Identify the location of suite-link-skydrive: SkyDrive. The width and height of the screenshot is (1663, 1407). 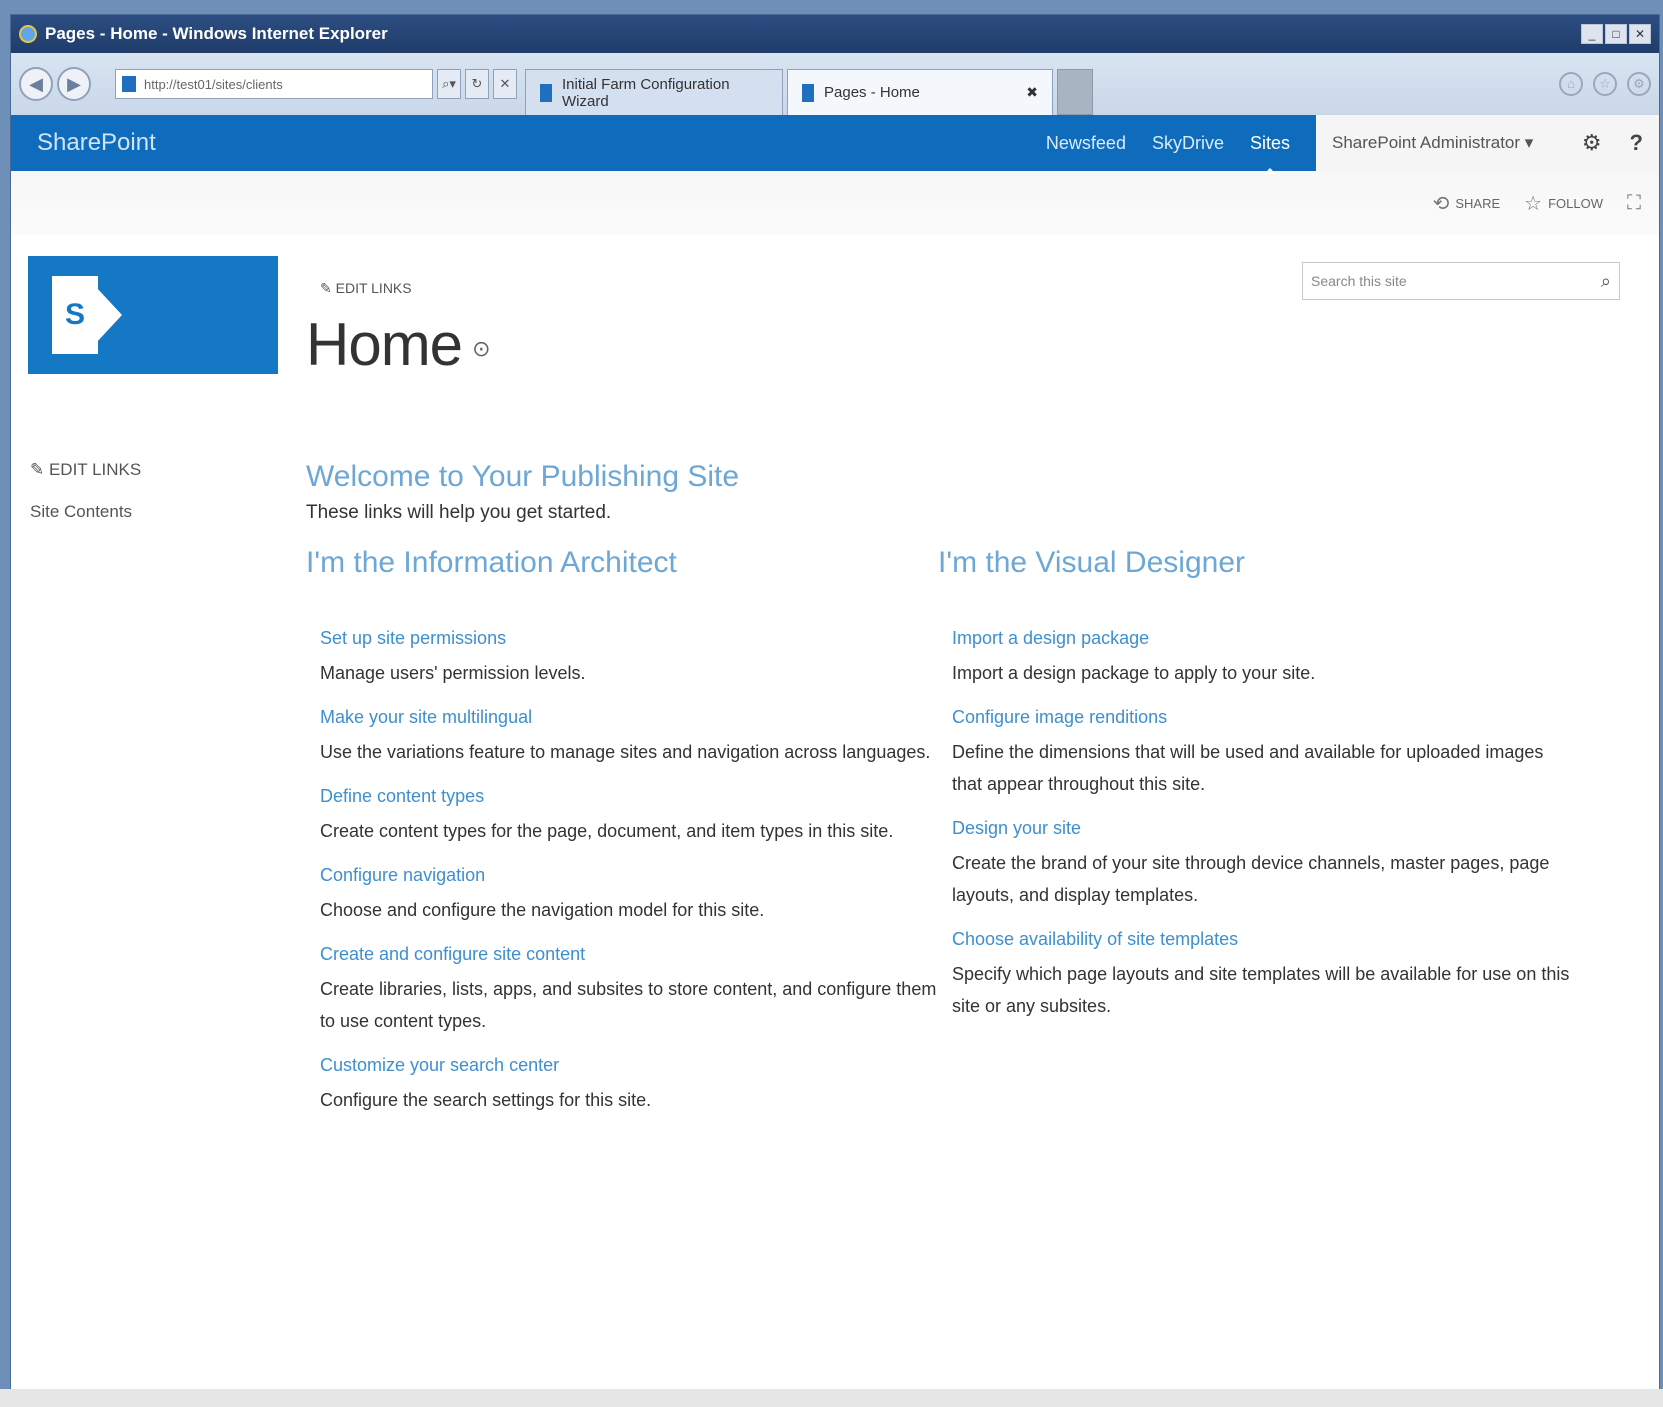
(1188, 143).